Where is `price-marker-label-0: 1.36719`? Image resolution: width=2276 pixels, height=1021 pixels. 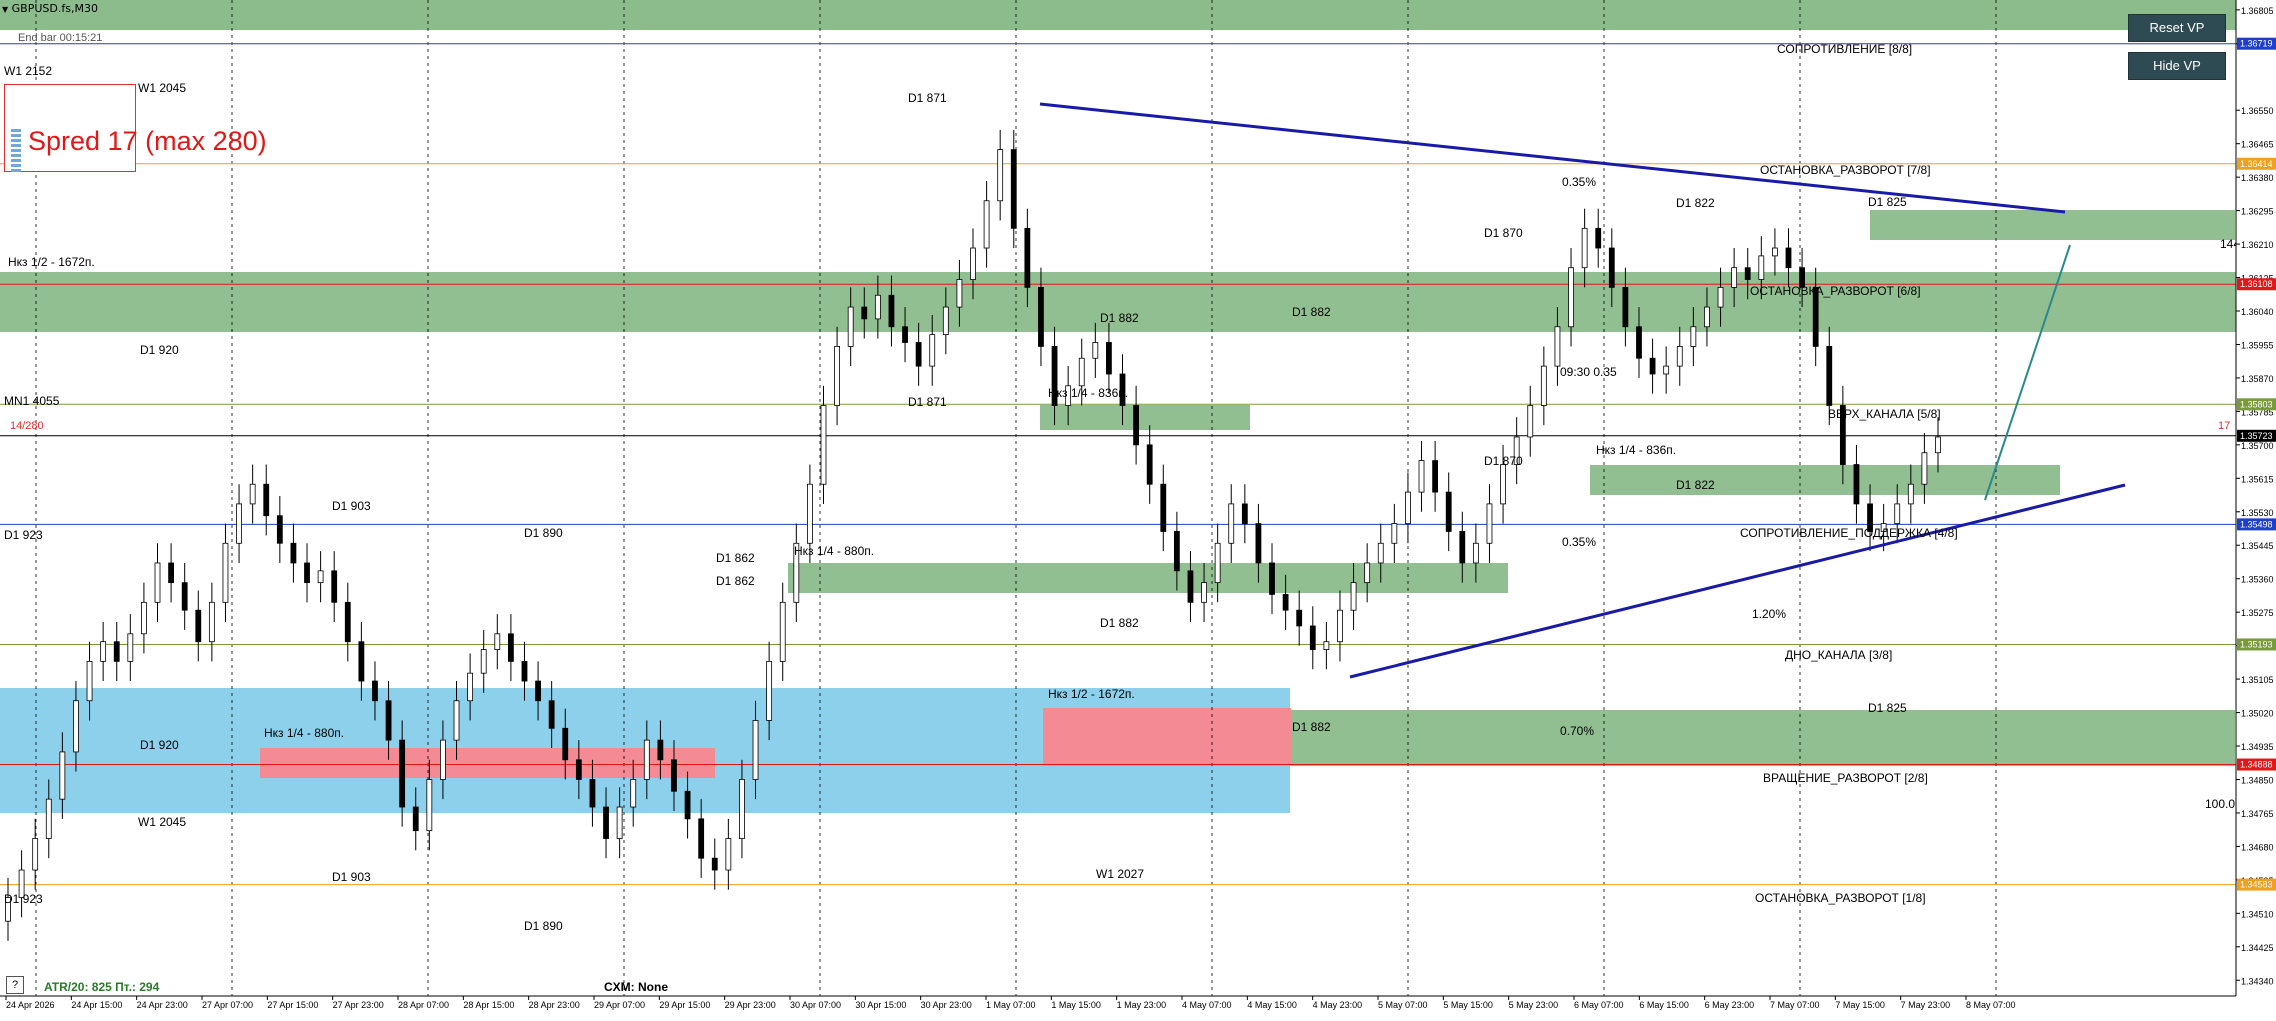
price-marker-label-0: 1.36719 is located at coordinates (2256, 44).